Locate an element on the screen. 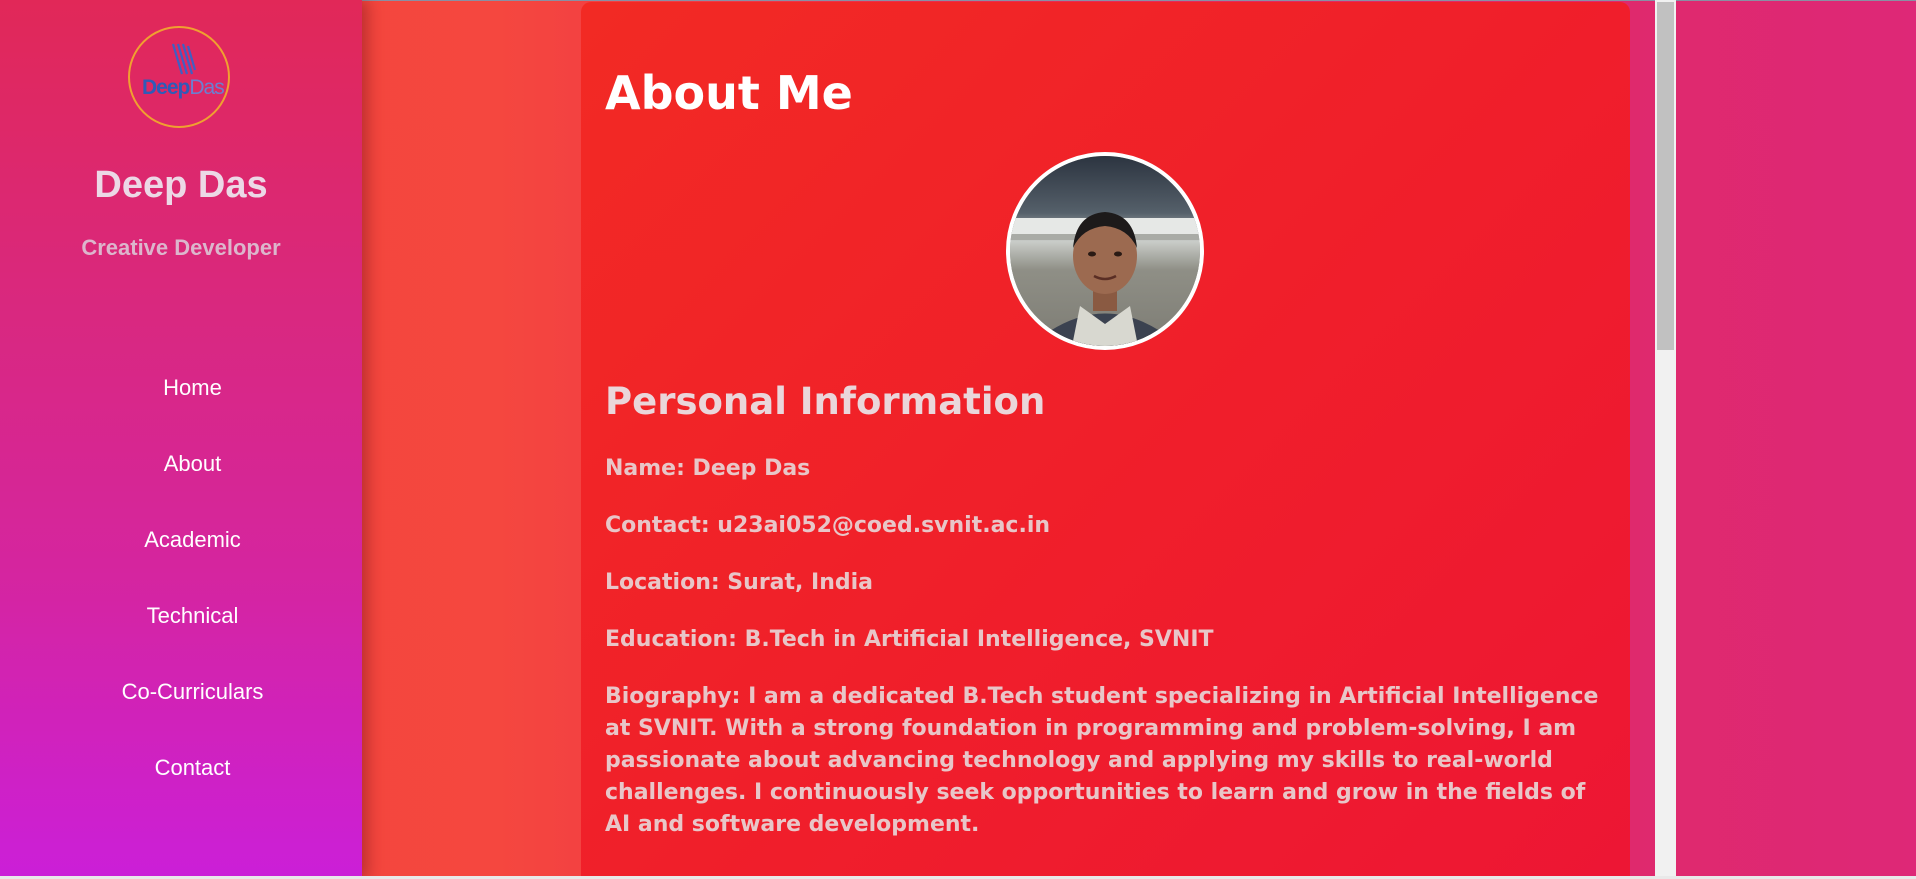  section-title-personal-information: Personal Information is located at coordinates (825, 401).